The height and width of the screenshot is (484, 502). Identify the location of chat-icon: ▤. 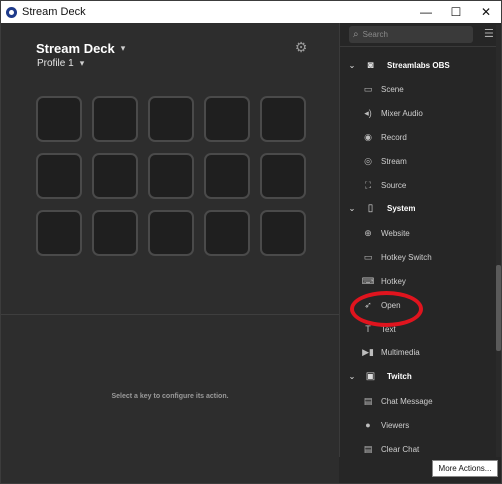
(368, 401).